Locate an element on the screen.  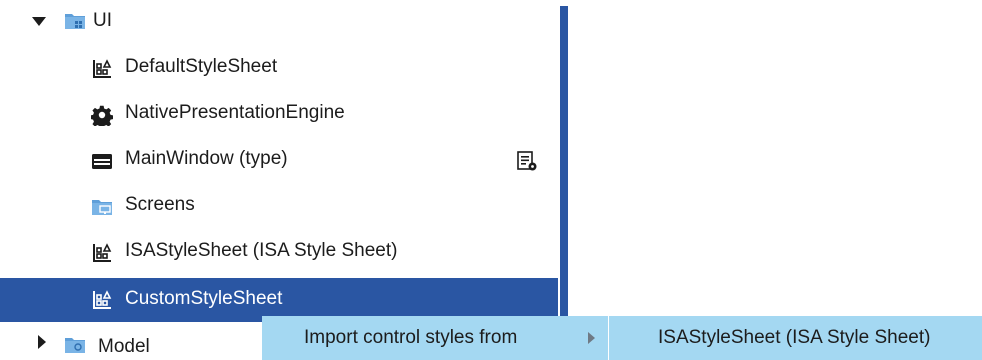
tree-item-nativepresentationengine: NativePresentationEngine is located at coordinates (279, 115).